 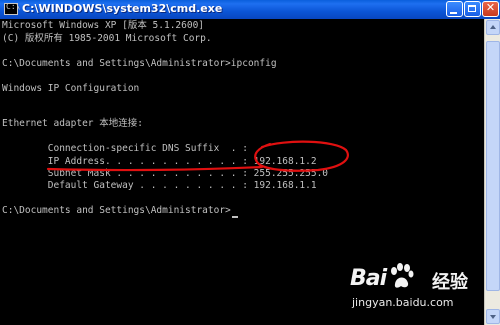 What do you see at coordinates (454, 9) in the screenshot?
I see `minimize-button` at bounding box center [454, 9].